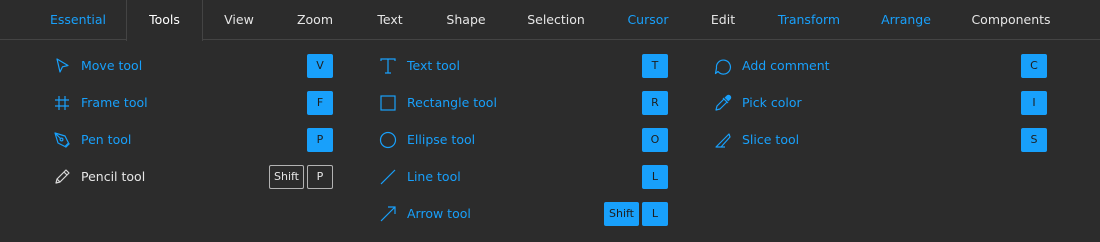  Describe the element at coordinates (239, 20) in the screenshot. I see `tab-view: View` at that location.